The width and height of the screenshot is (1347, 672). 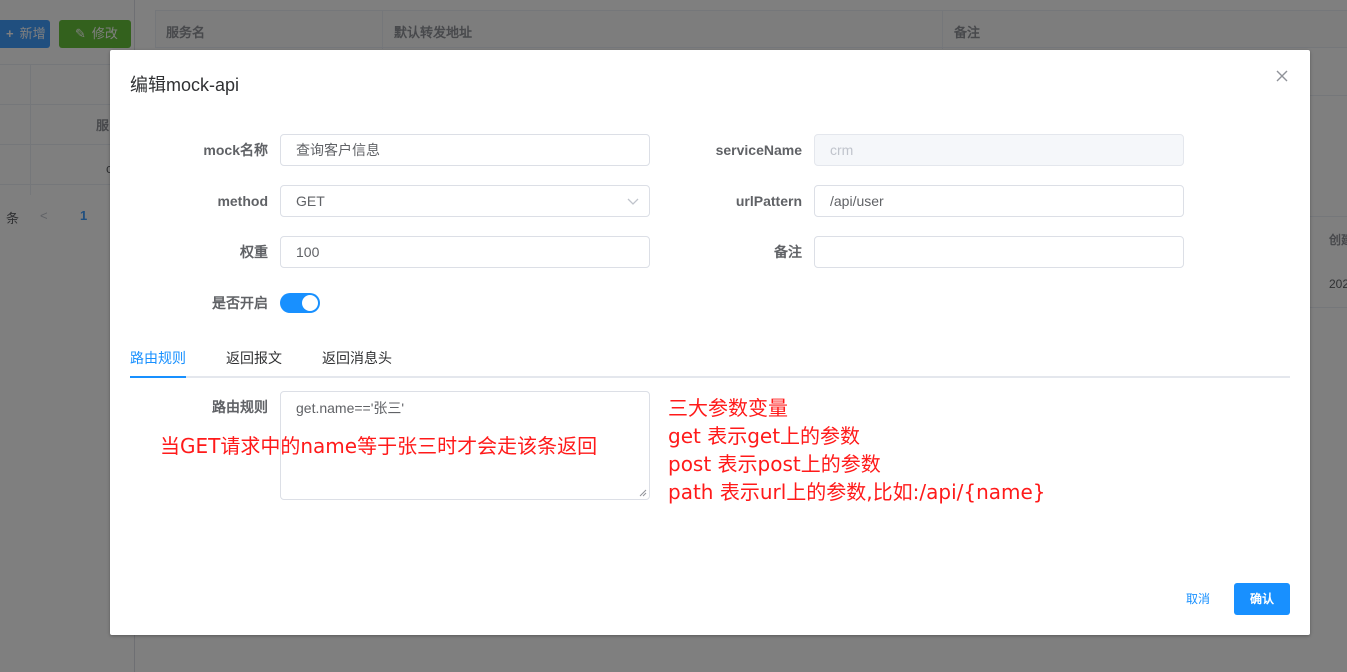 What do you see at coordinates (999, 150) in the screenshot?
I see `service-name-input: crm` at bounding box center [999, 150].